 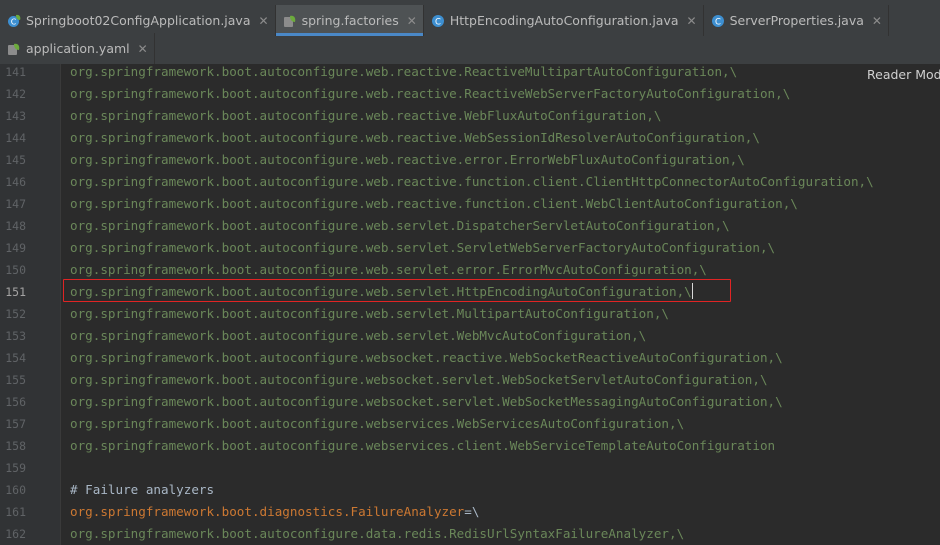 I want to click on line-number: 147, so click(x=15, y=204).